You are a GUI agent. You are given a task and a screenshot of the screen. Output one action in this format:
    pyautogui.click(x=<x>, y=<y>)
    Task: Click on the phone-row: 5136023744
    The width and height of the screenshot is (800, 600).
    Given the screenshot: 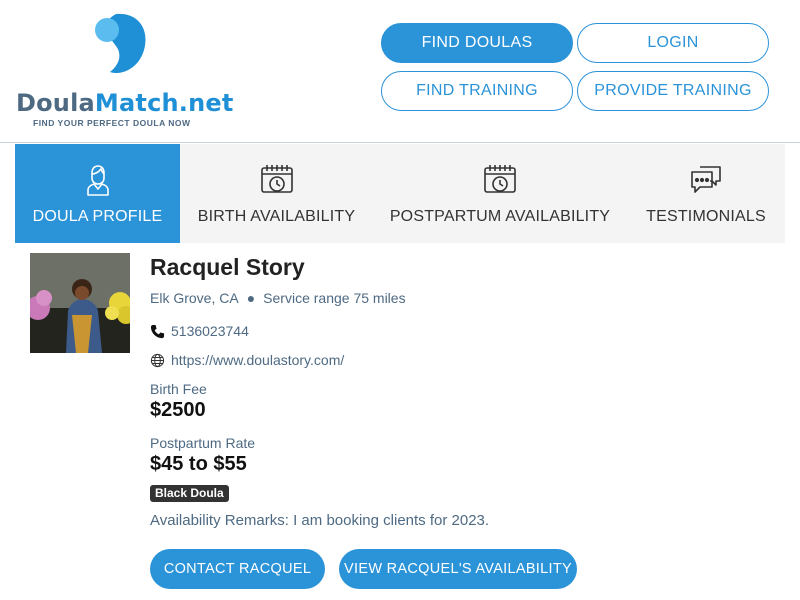 What is the action you would take?
    pyautogui.click(x=199, y=331)
    